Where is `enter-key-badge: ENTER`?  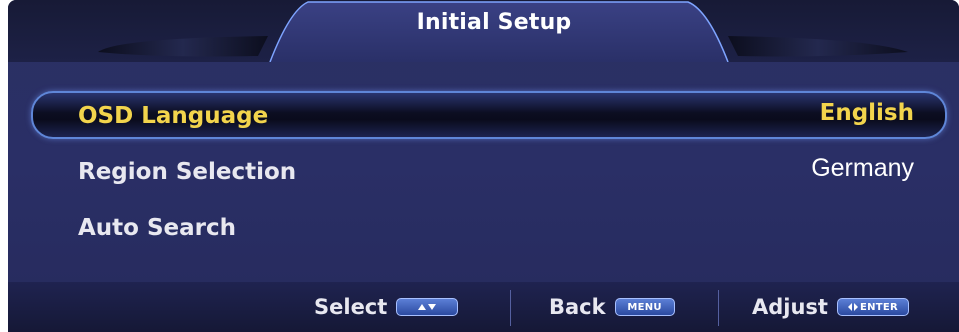
enter-key-badge: ENTER is located at coordinates (872, 307).